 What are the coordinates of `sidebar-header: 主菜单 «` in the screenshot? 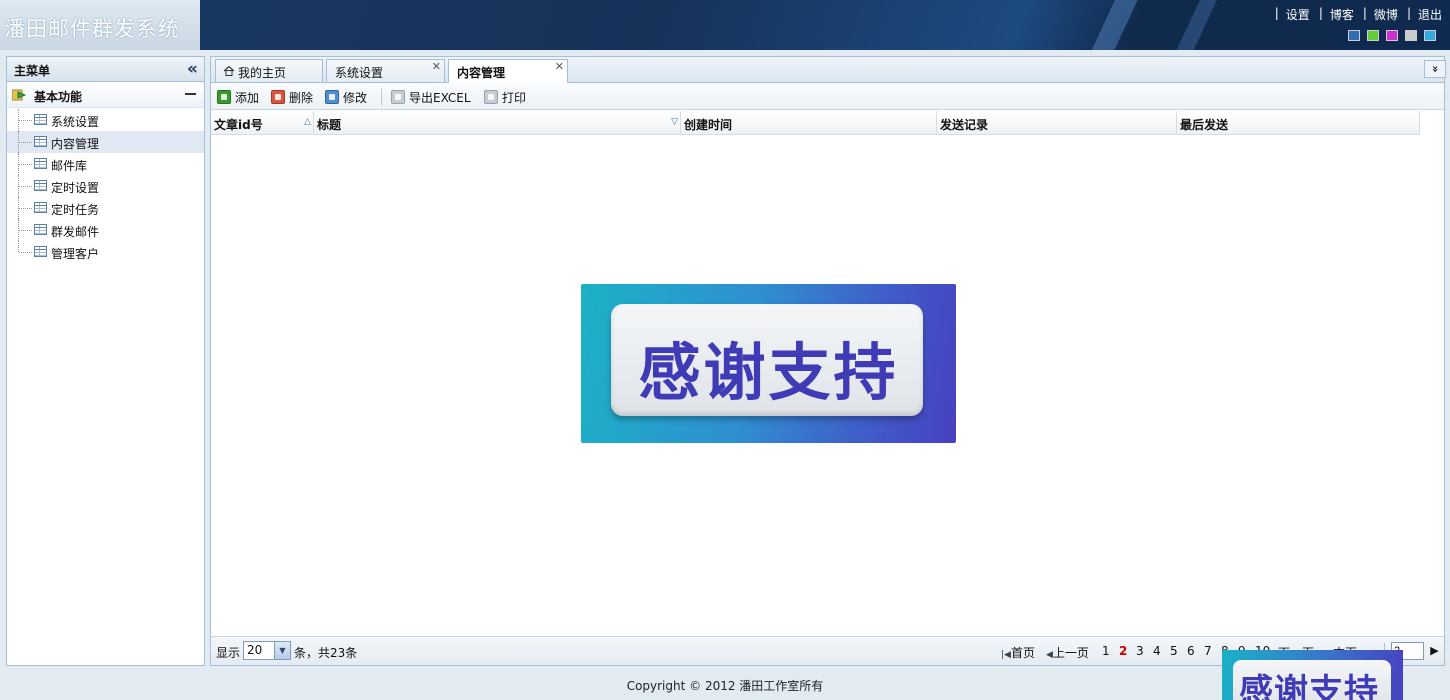 It's located at (105, 69).